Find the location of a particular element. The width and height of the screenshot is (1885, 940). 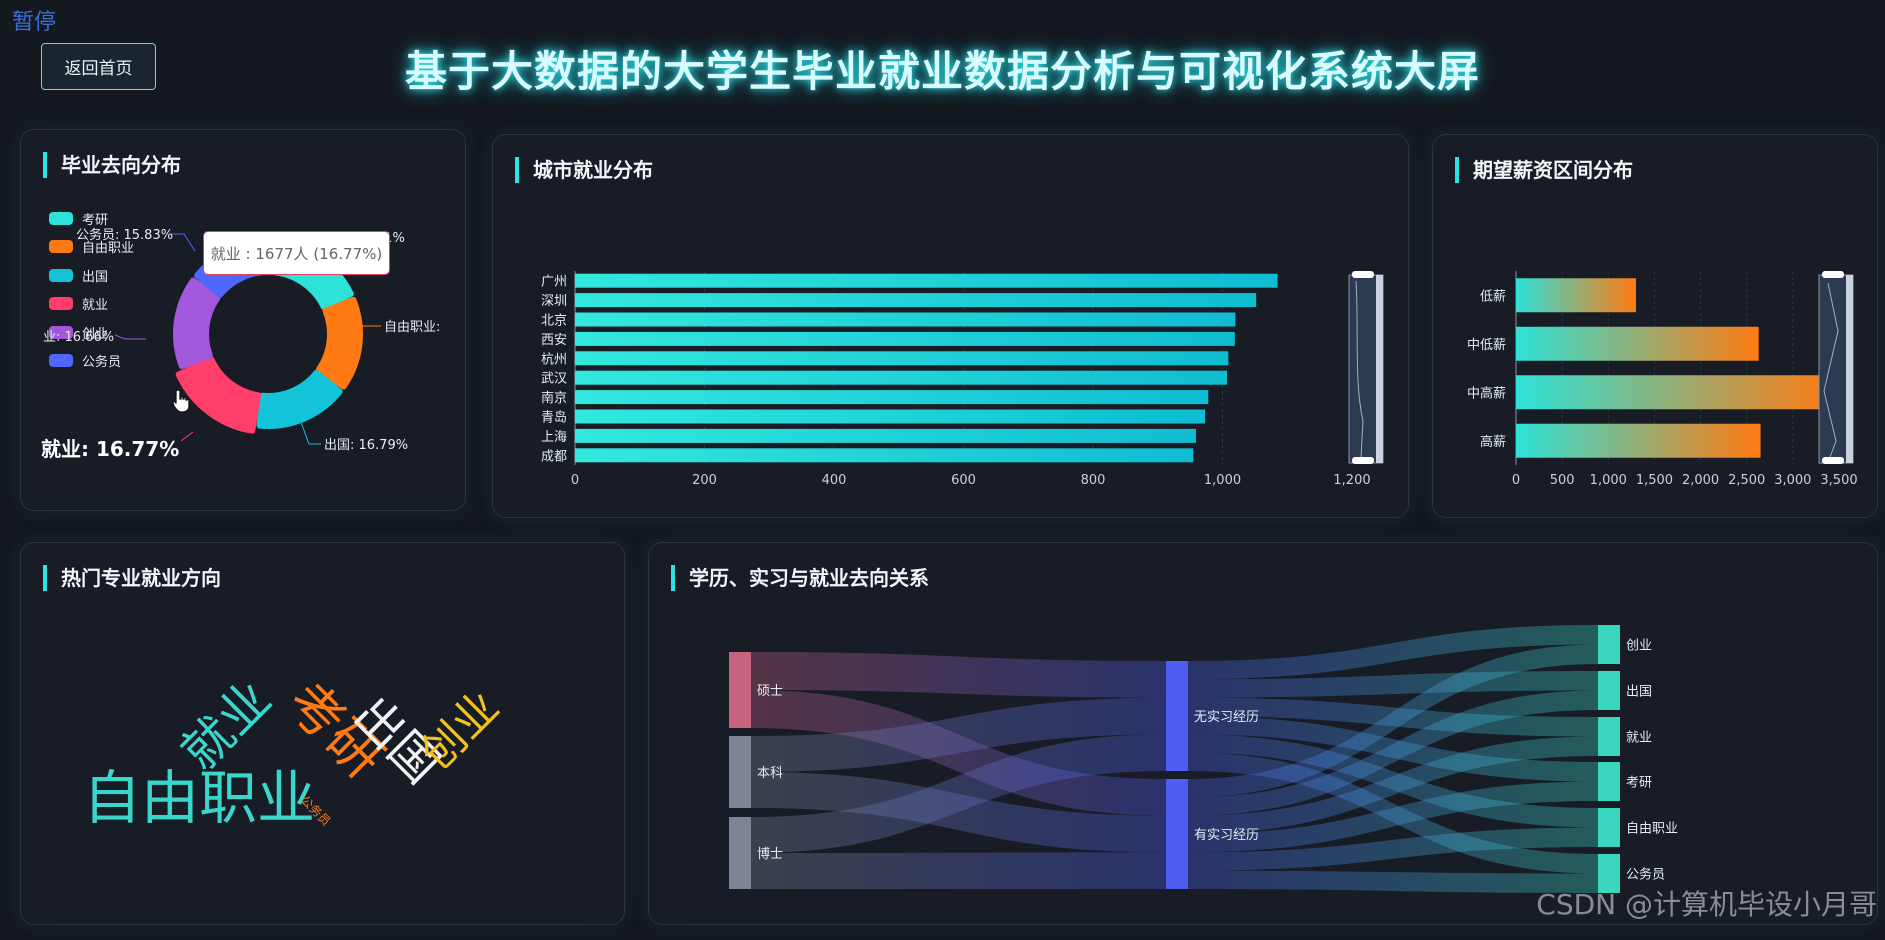

salary-bar-中高薪 is located at coordinates (1675, 392).